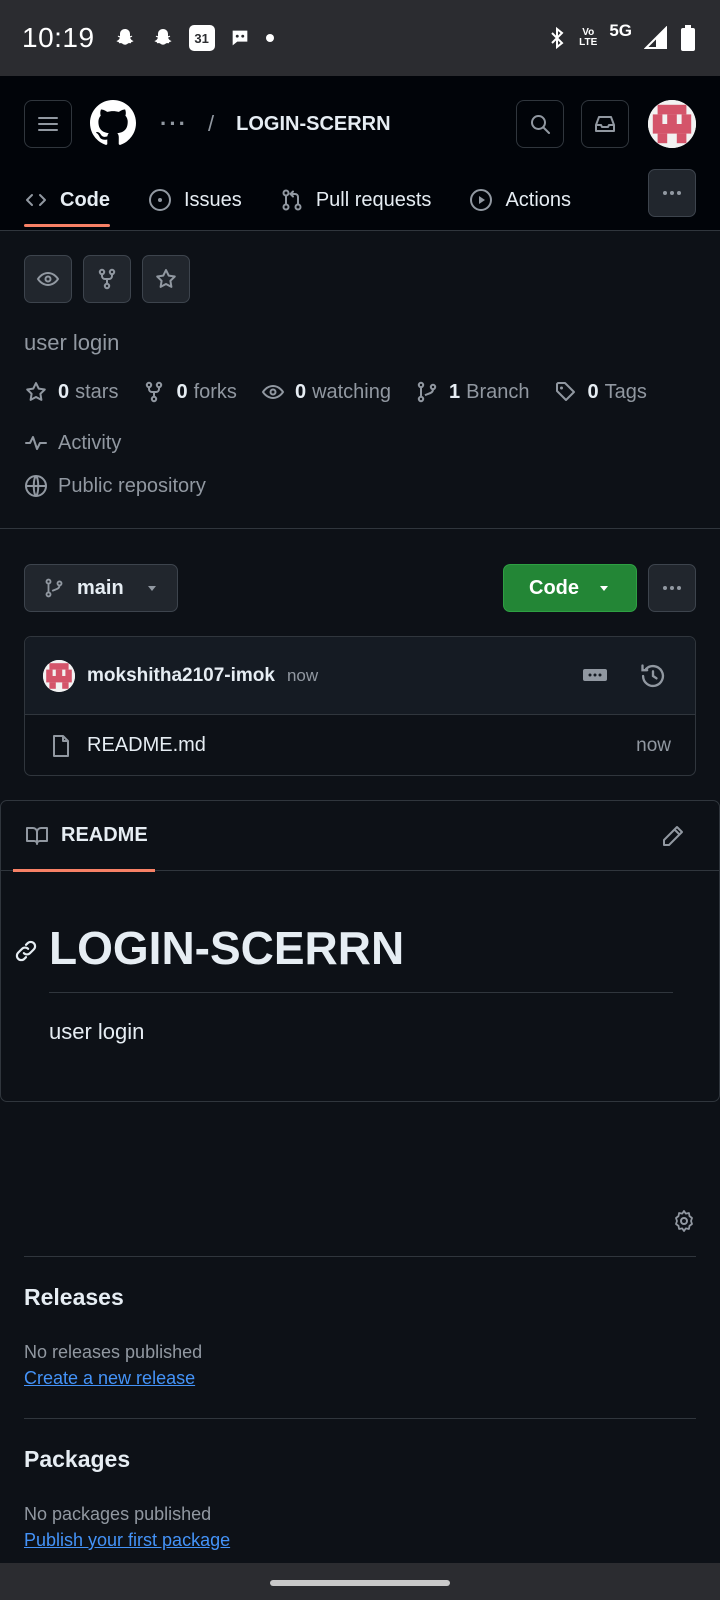  I want to click on branch-label: Branch, so click(498, 391).